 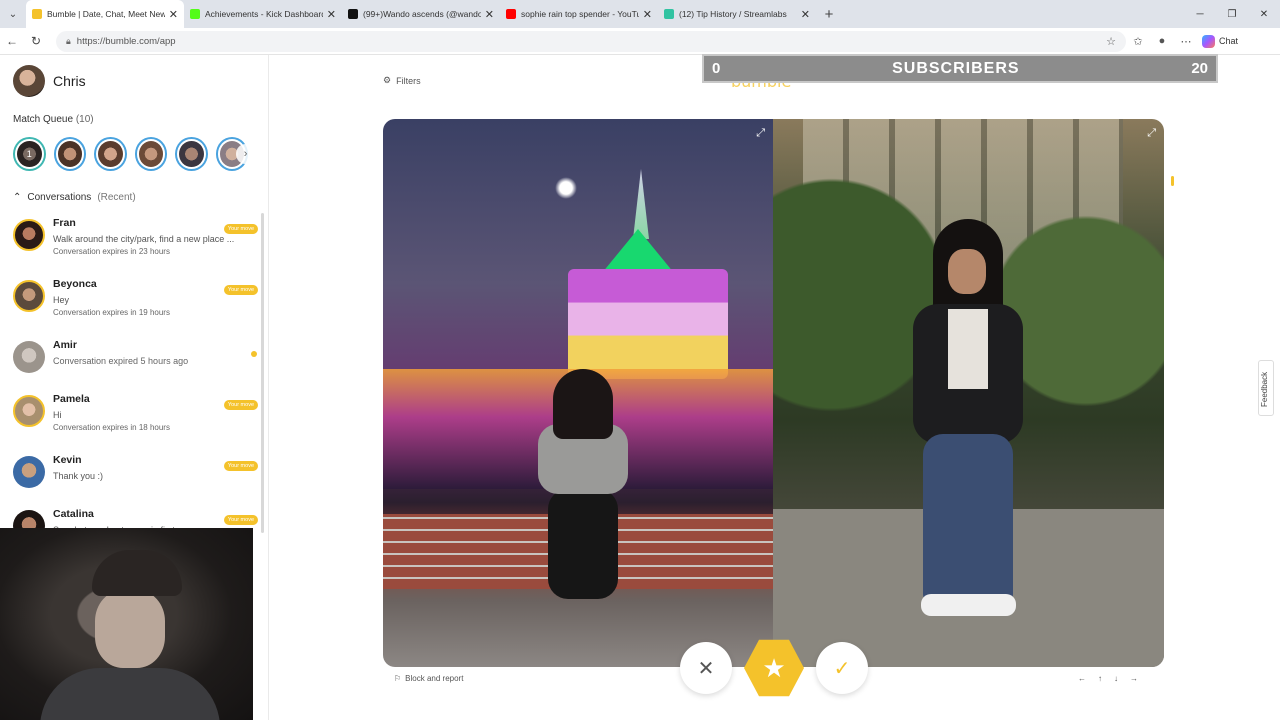 What do you see at coordinates (402, 80) in the screenshot?
I see `filters-button: ⚙︎ Filters` at bounding box center [402, 80].